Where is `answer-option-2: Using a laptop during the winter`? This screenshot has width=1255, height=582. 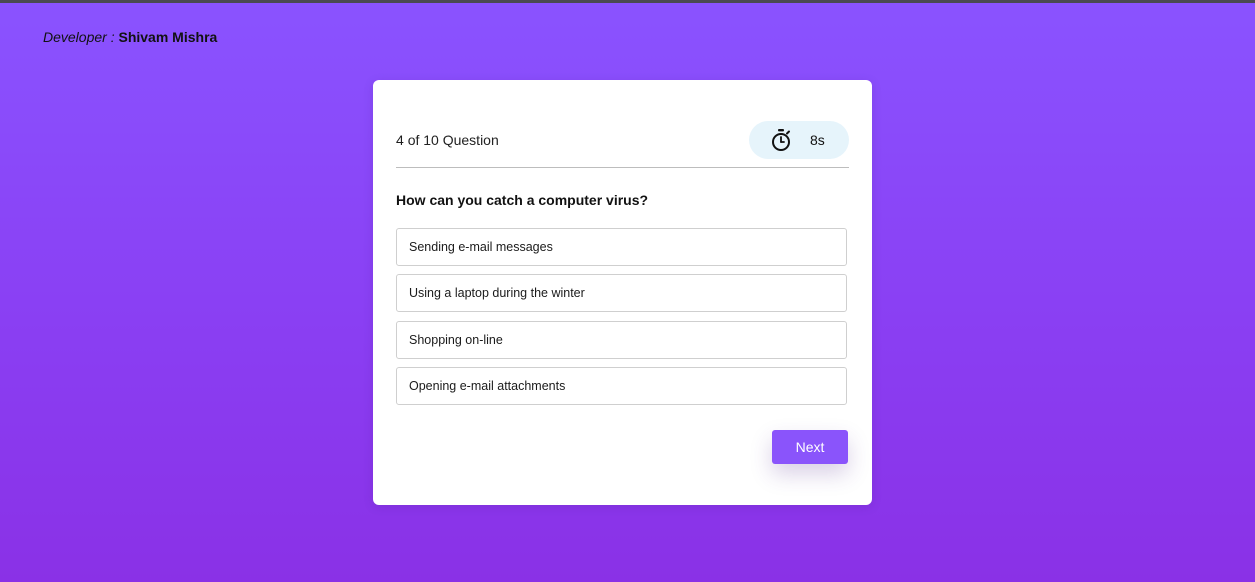
answer-option-2: Using a laptop during the winter is located at coordinates (621, 293).